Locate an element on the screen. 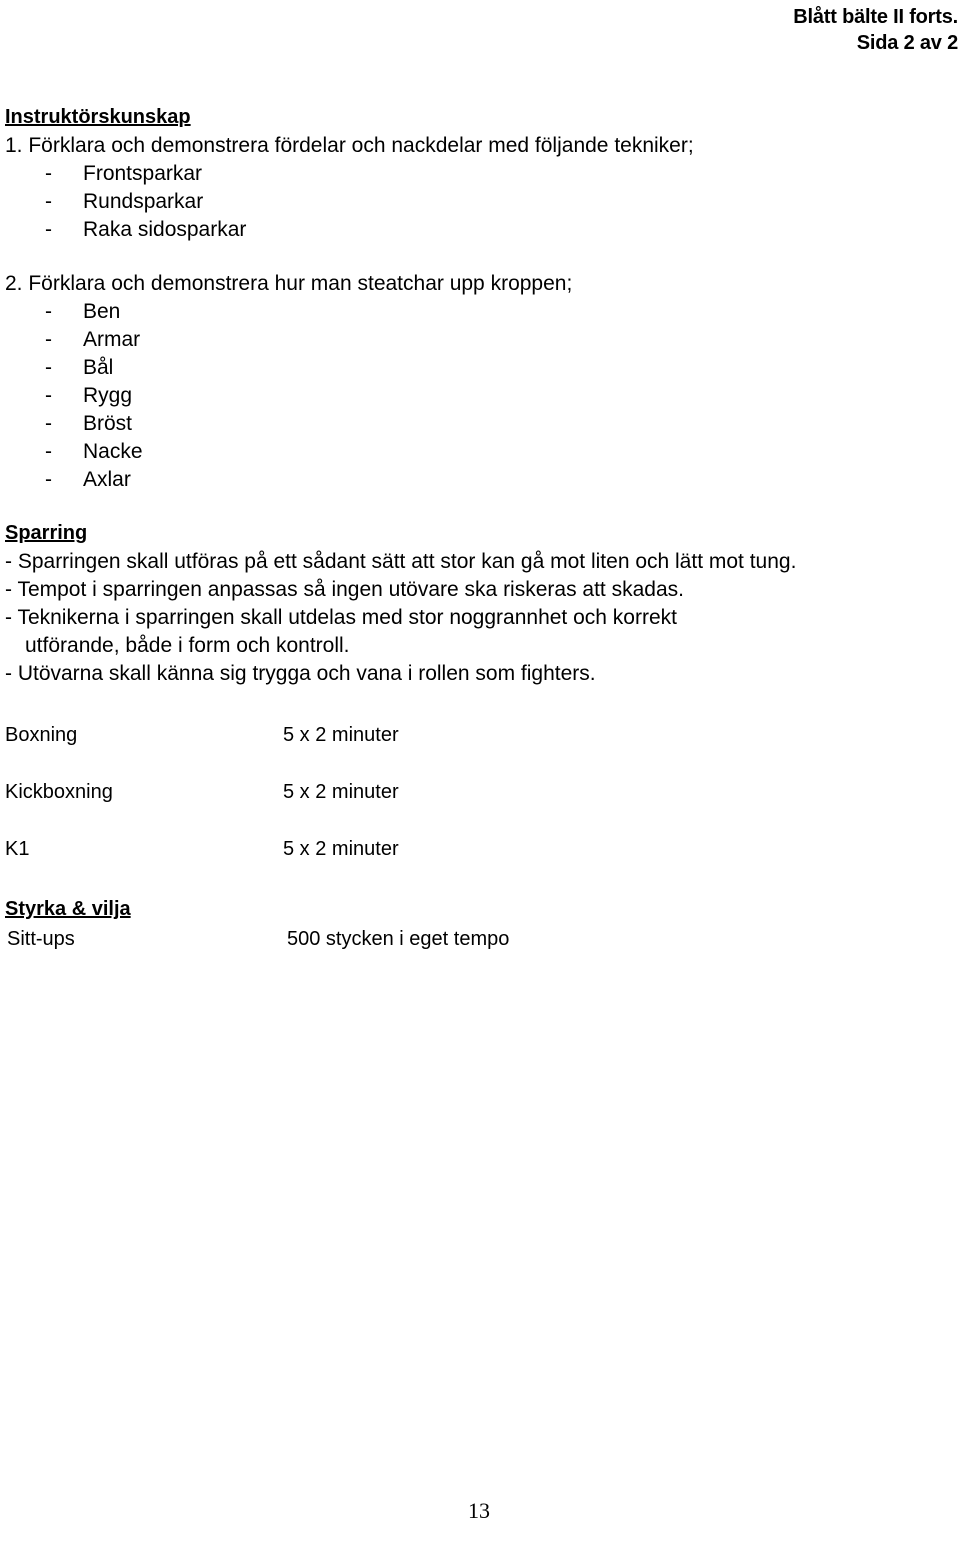 Image resolution: width=960 pixels, height=1543 pixels. heading-sparring: Sparring is located at coordinates (46, 533).